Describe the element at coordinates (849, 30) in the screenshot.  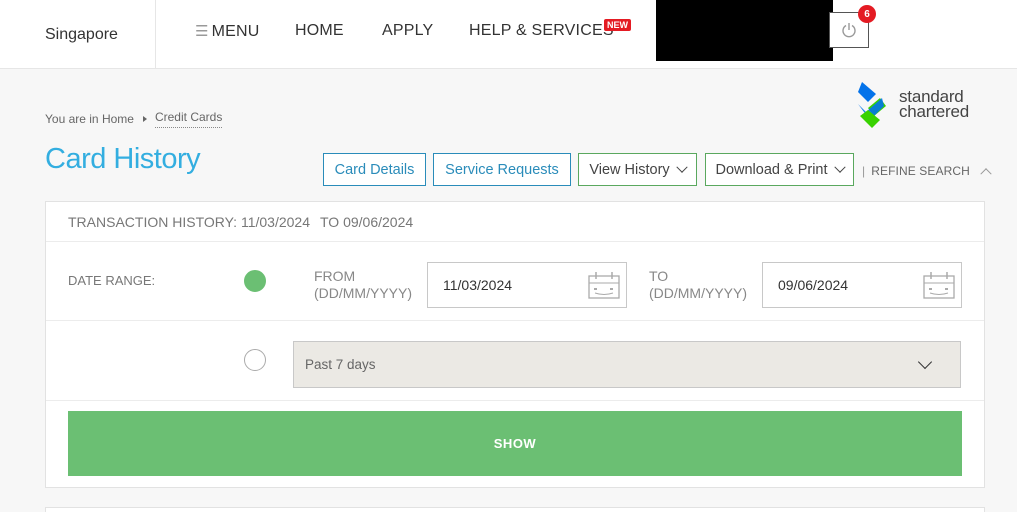
I see `power-icon` at that location.